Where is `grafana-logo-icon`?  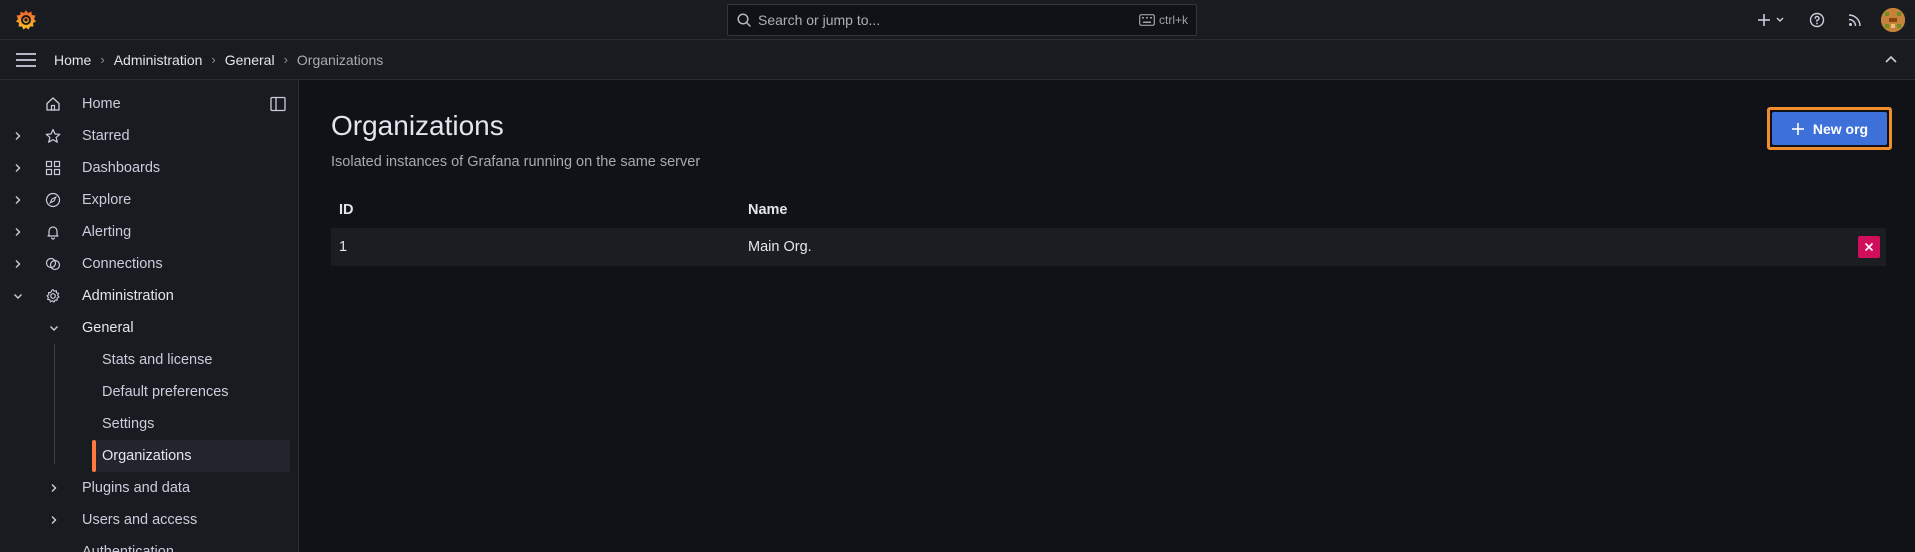 grafana-logo-icon is located at coordinates (26, 20).